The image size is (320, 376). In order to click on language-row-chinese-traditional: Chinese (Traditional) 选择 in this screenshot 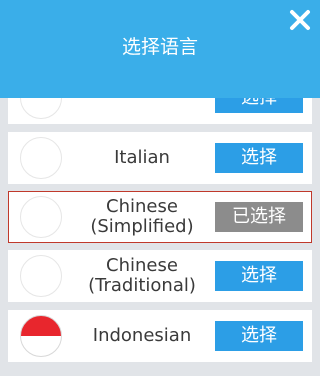, I will do `click(160, 276)`.